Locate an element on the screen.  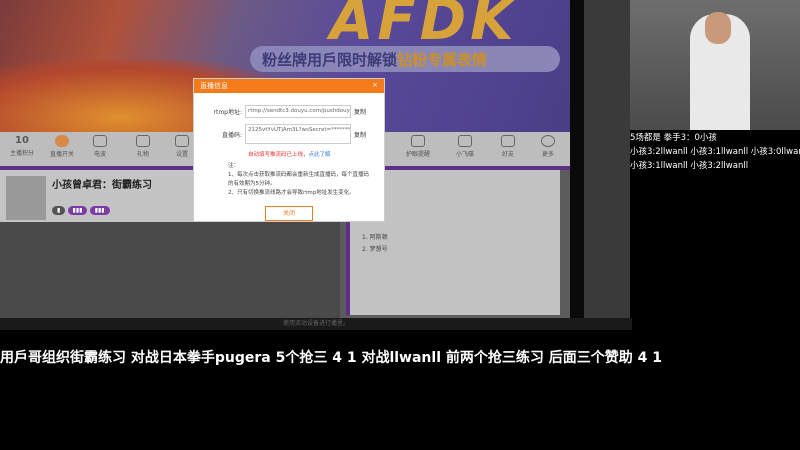
streamer-head is located at coordinates (718, 28).